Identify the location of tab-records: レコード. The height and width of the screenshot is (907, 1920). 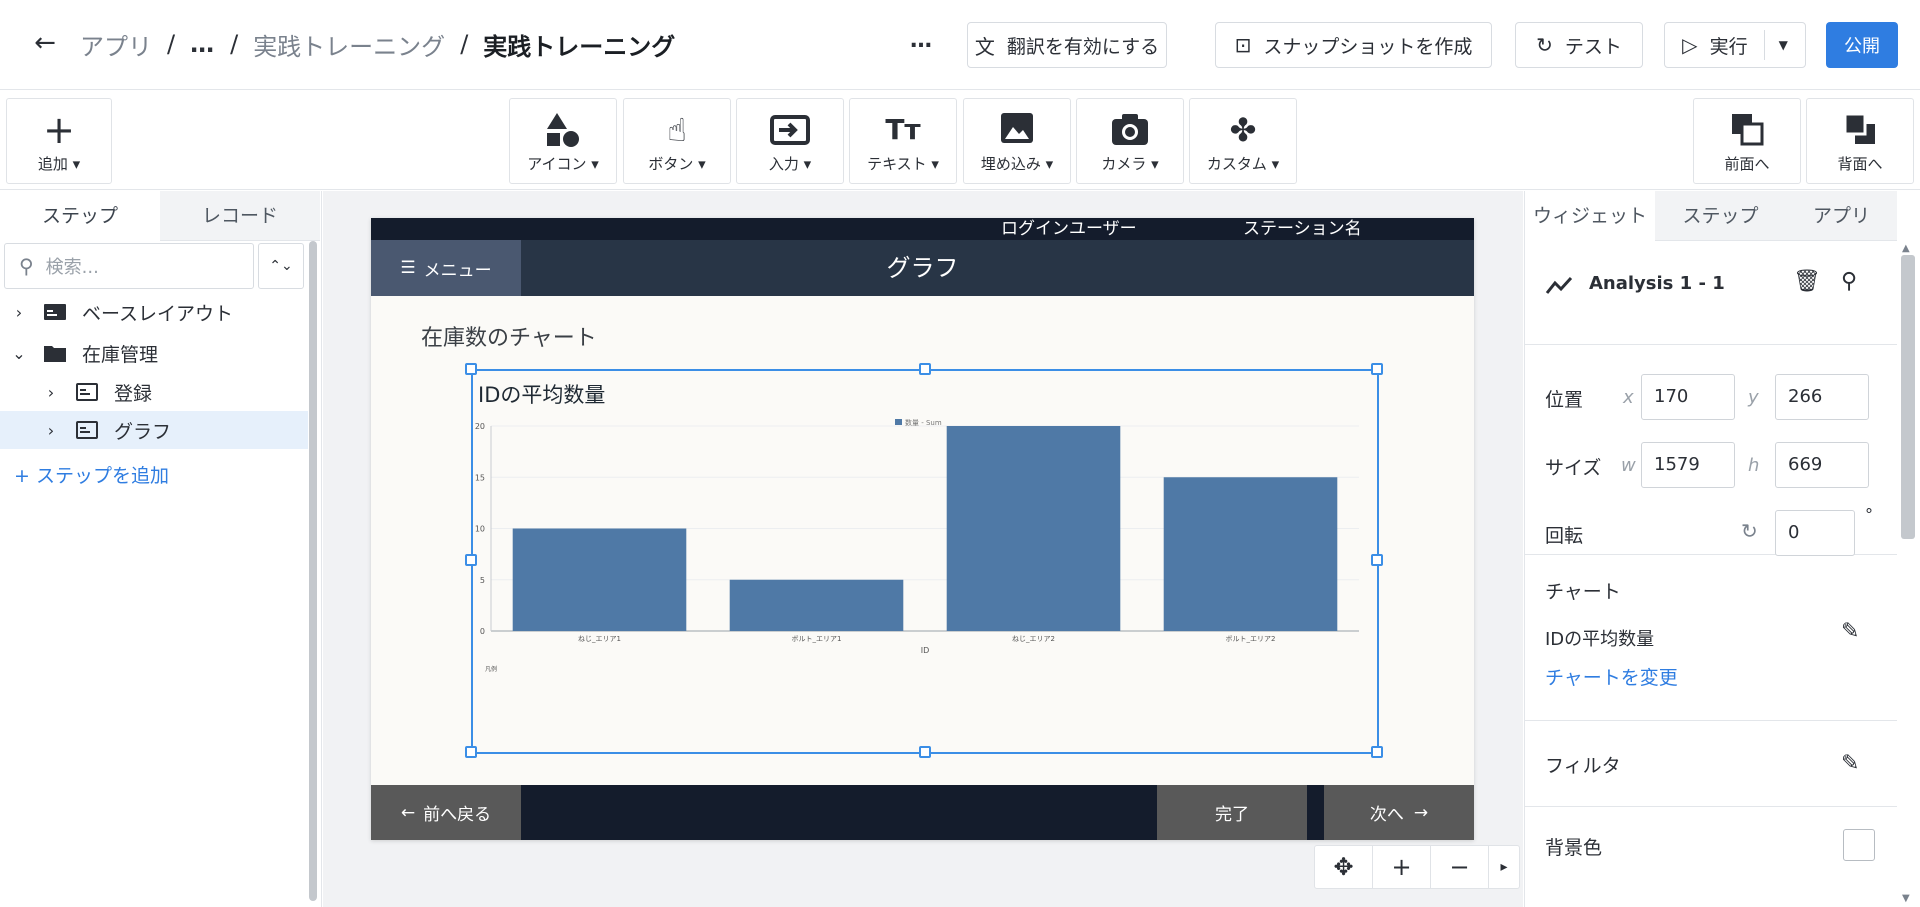
(240, 216).